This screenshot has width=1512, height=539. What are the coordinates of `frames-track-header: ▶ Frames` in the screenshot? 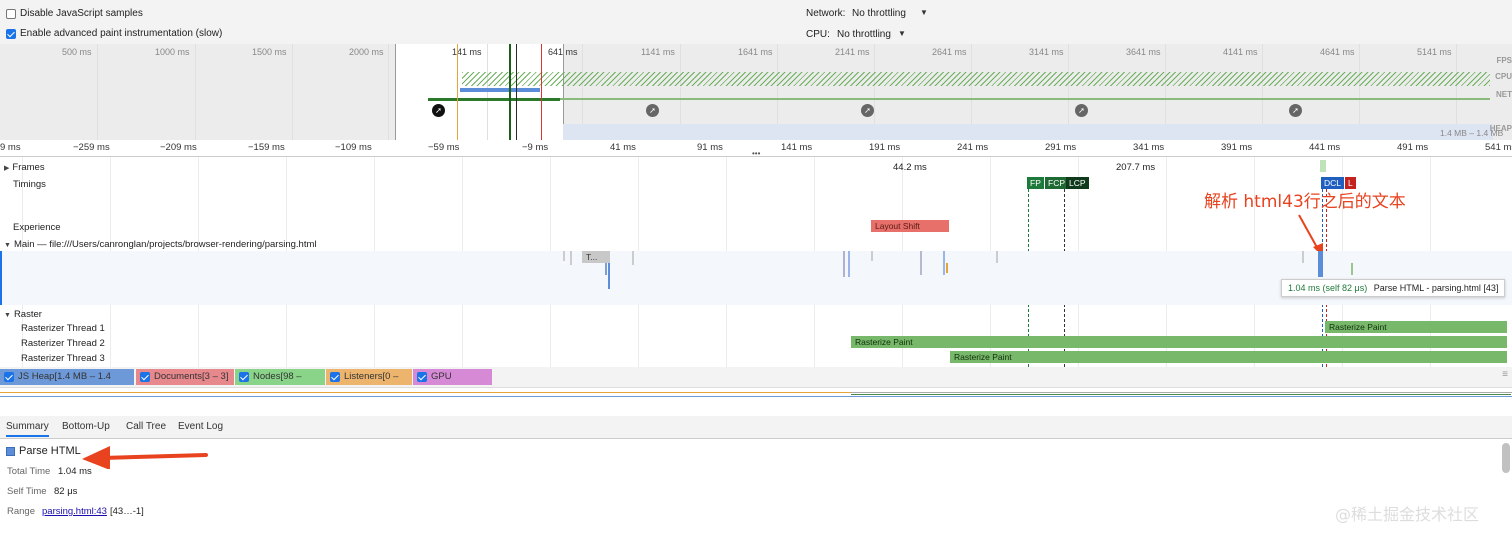 It's located at (24, 167).